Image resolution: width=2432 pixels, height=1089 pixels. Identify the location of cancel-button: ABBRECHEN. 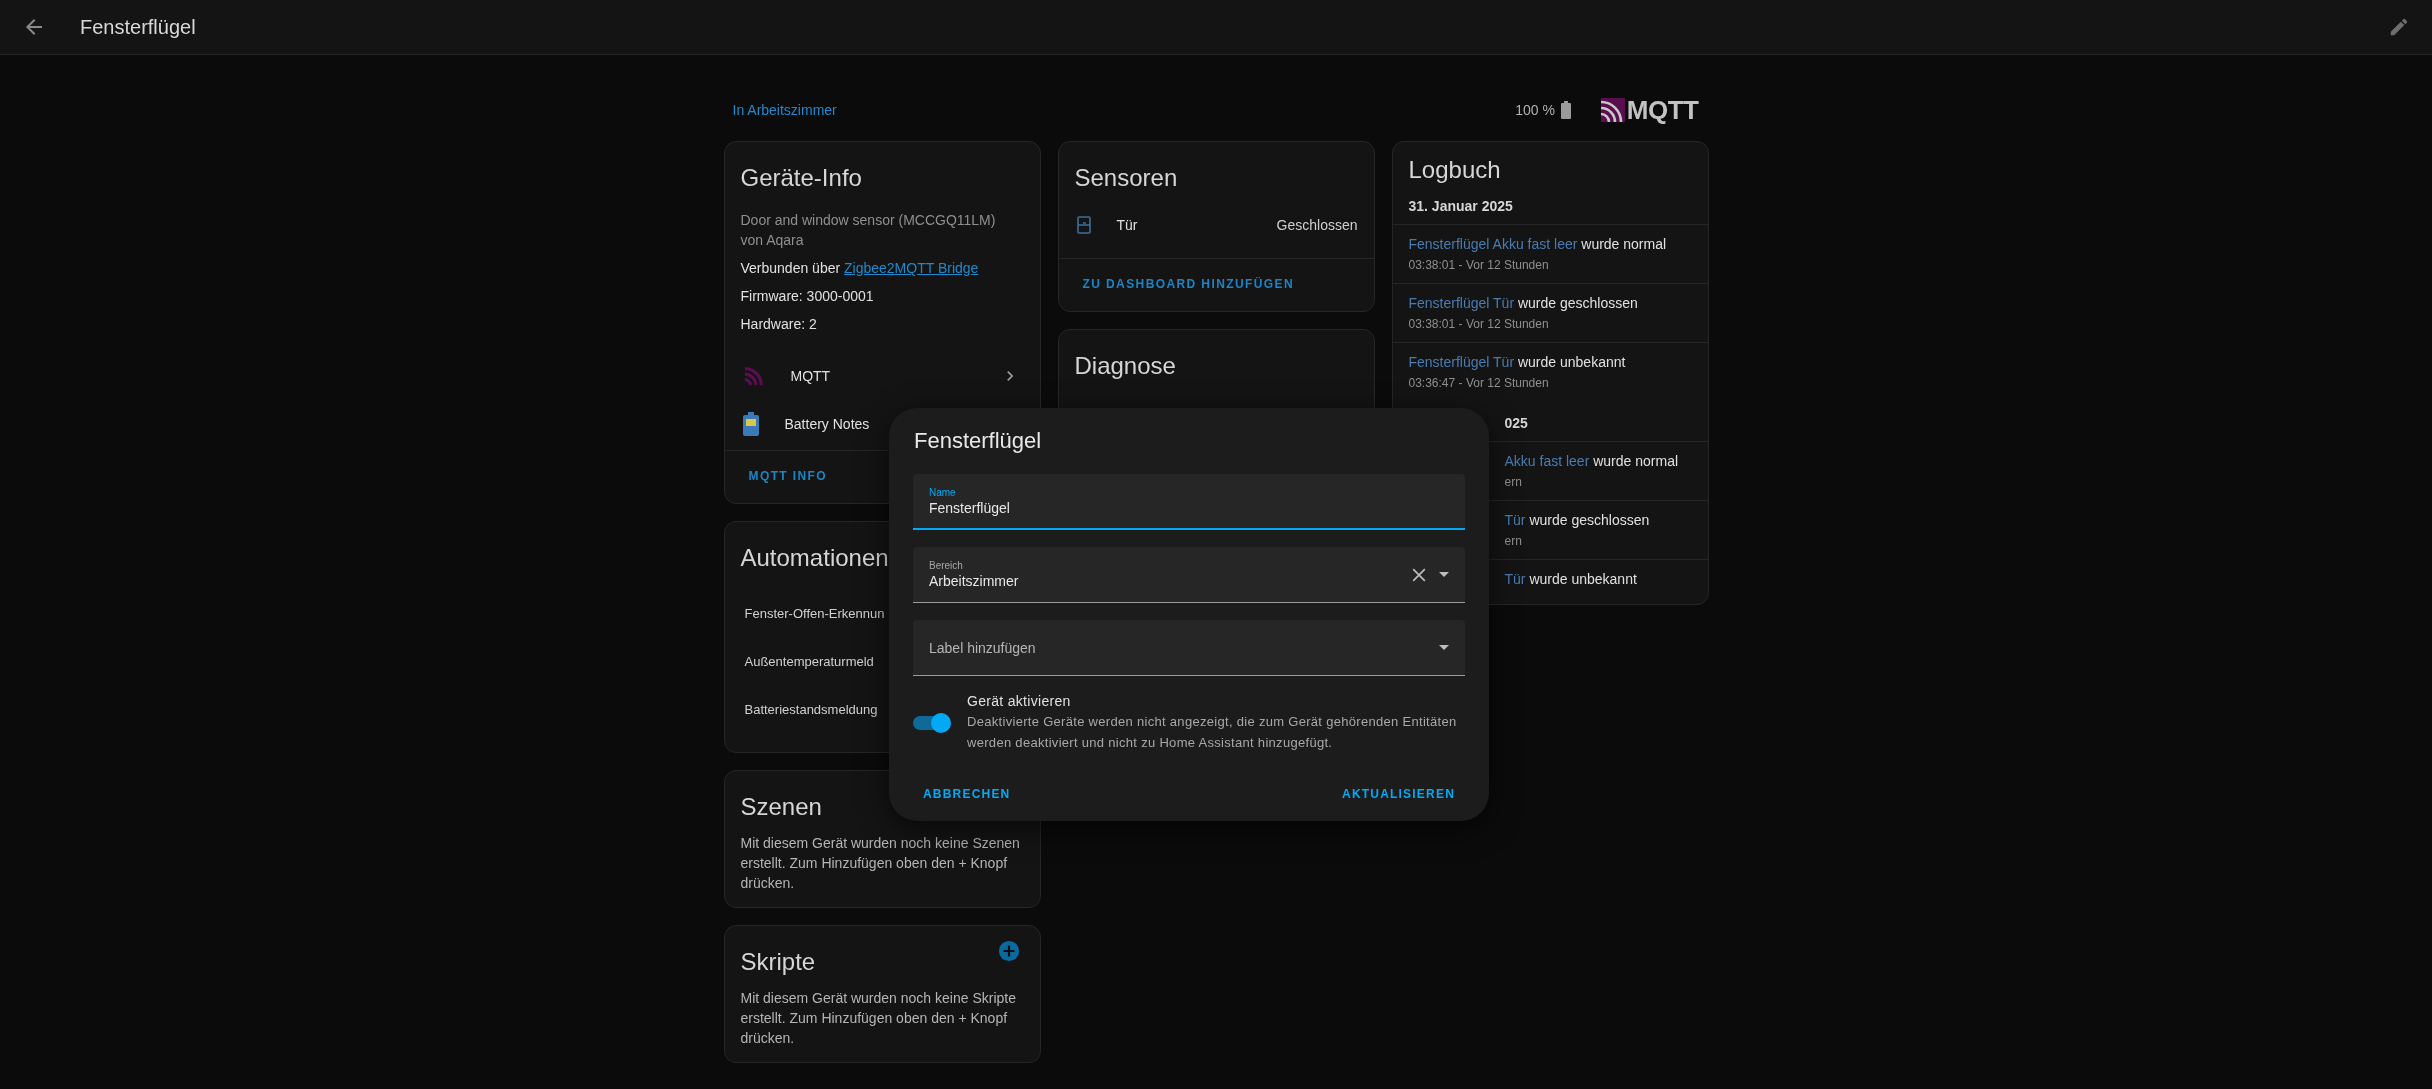
(967, 794).